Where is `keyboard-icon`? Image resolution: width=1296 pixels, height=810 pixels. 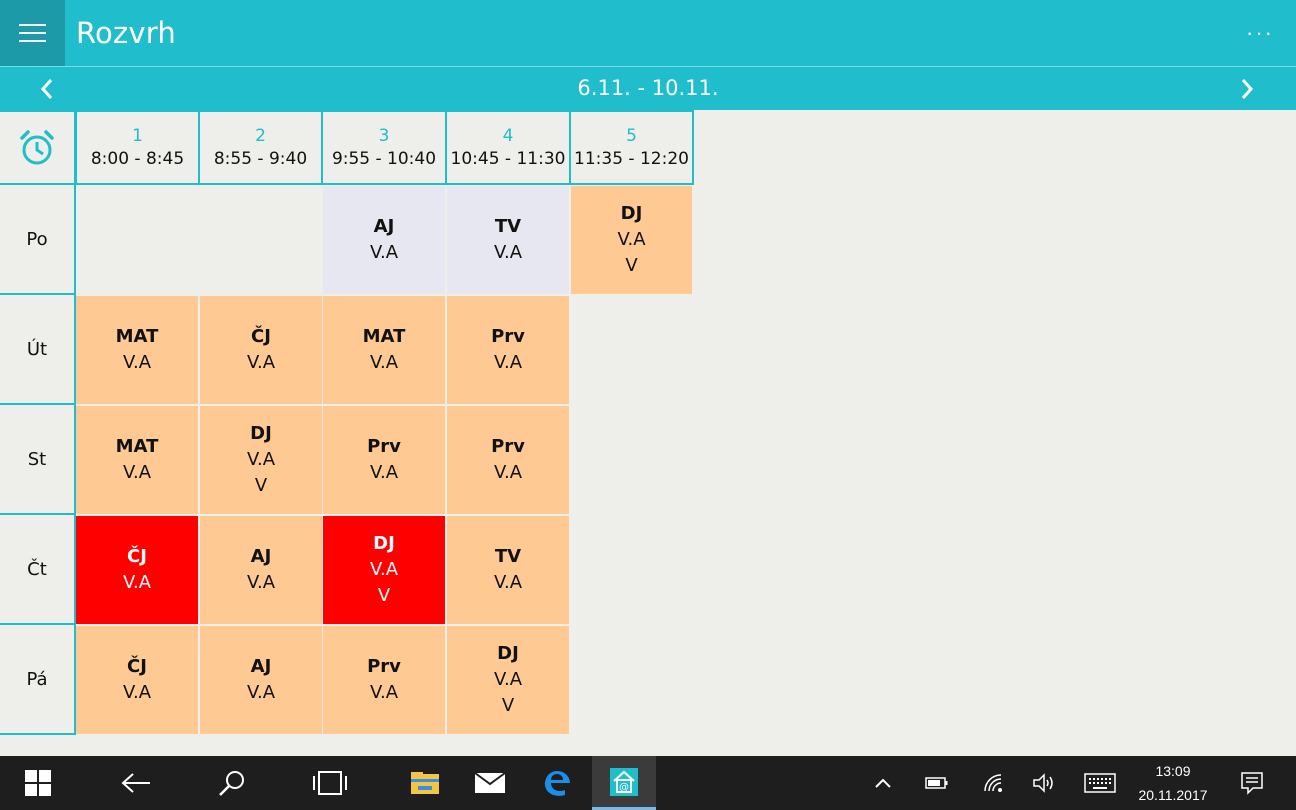 keyboard-icon is located at coordinates (1100, 783).